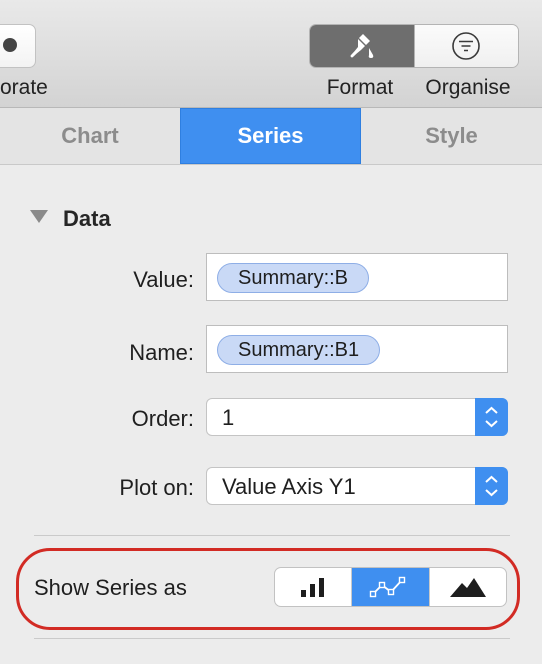 The height and width of the screenshot is (664, 542). I want to click on value-field: Summary::B, so click(357, 277).